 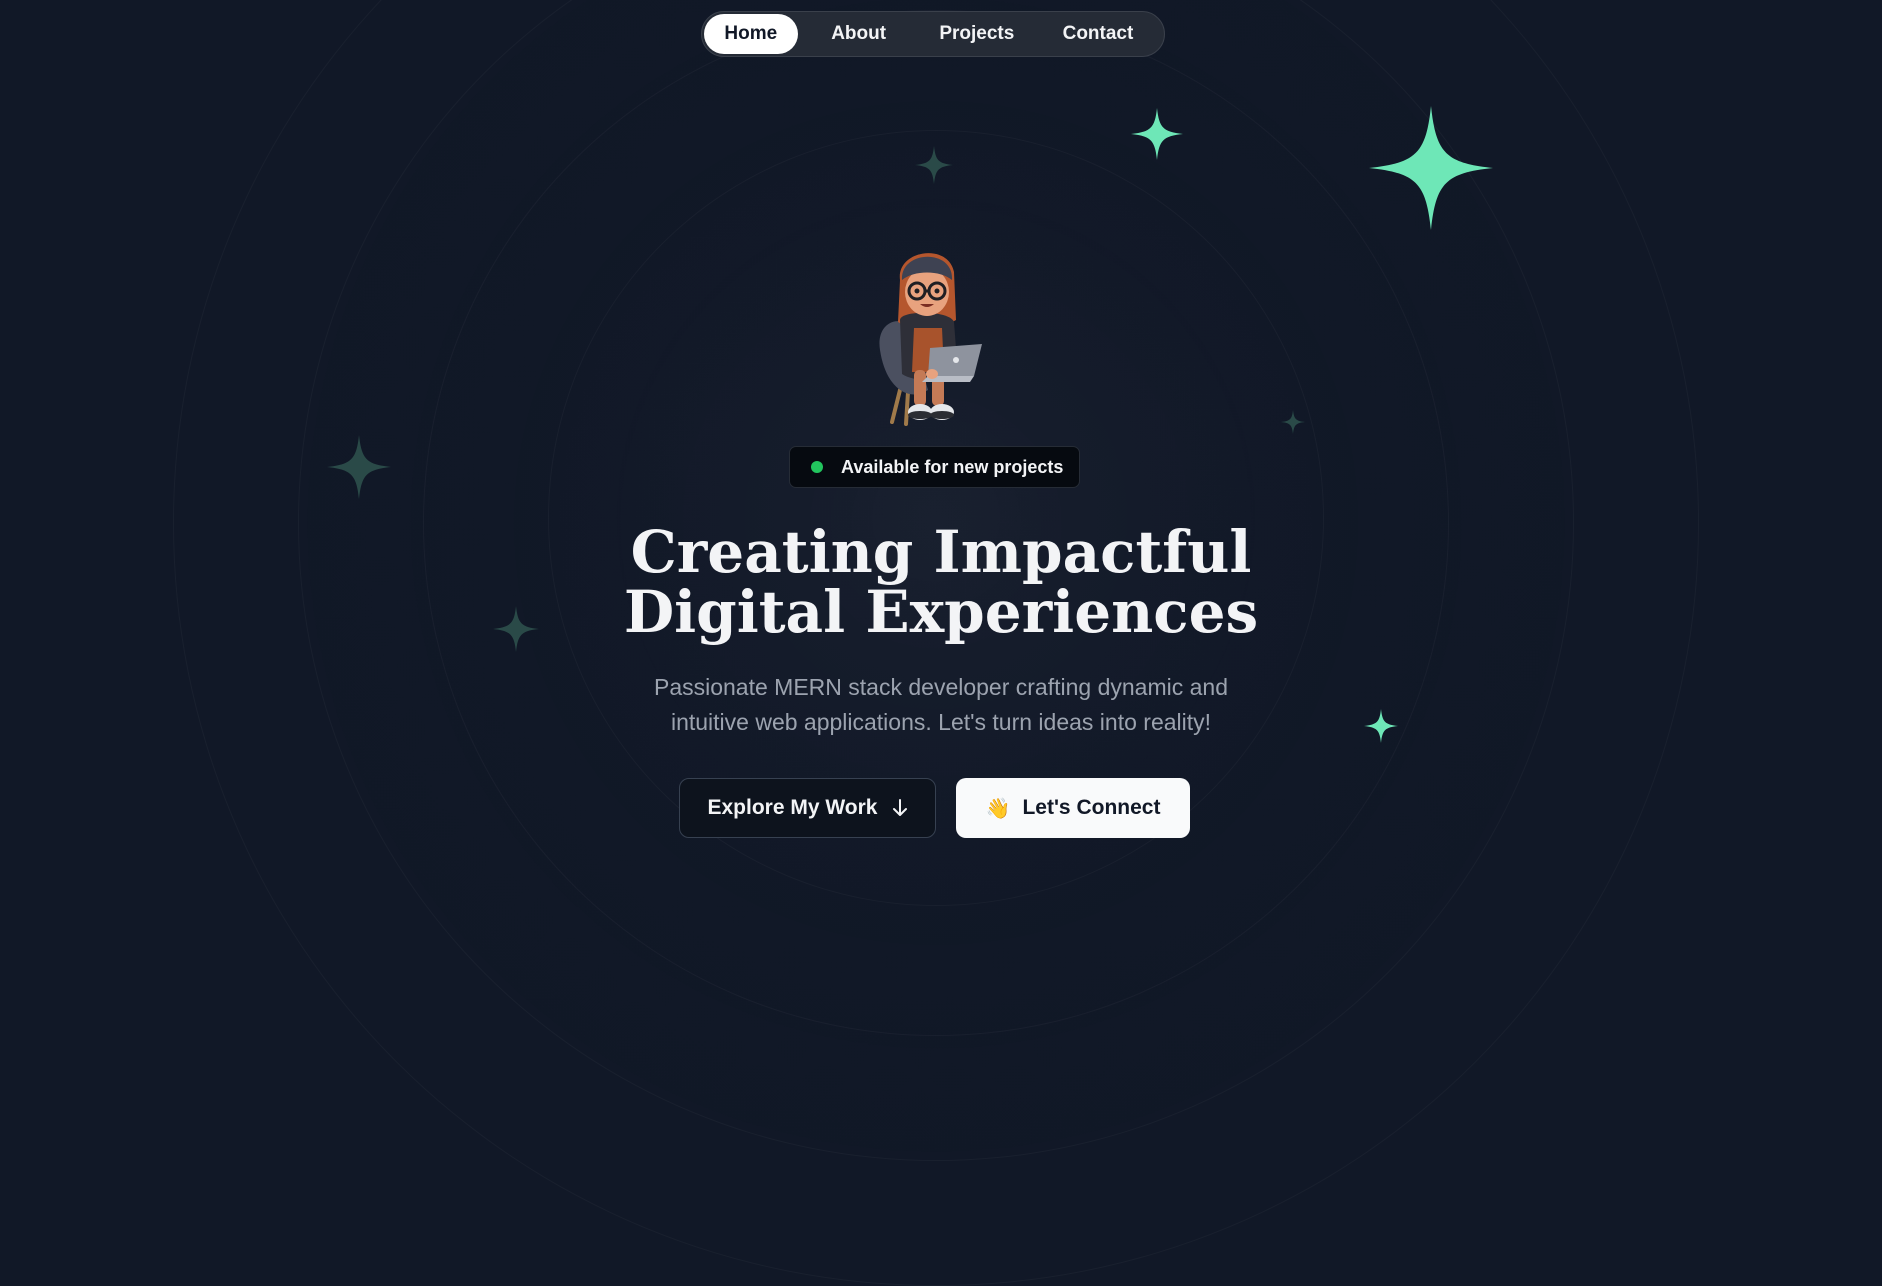 I want to click on availability-text: Available for new projects, so click(x=952, y=466).